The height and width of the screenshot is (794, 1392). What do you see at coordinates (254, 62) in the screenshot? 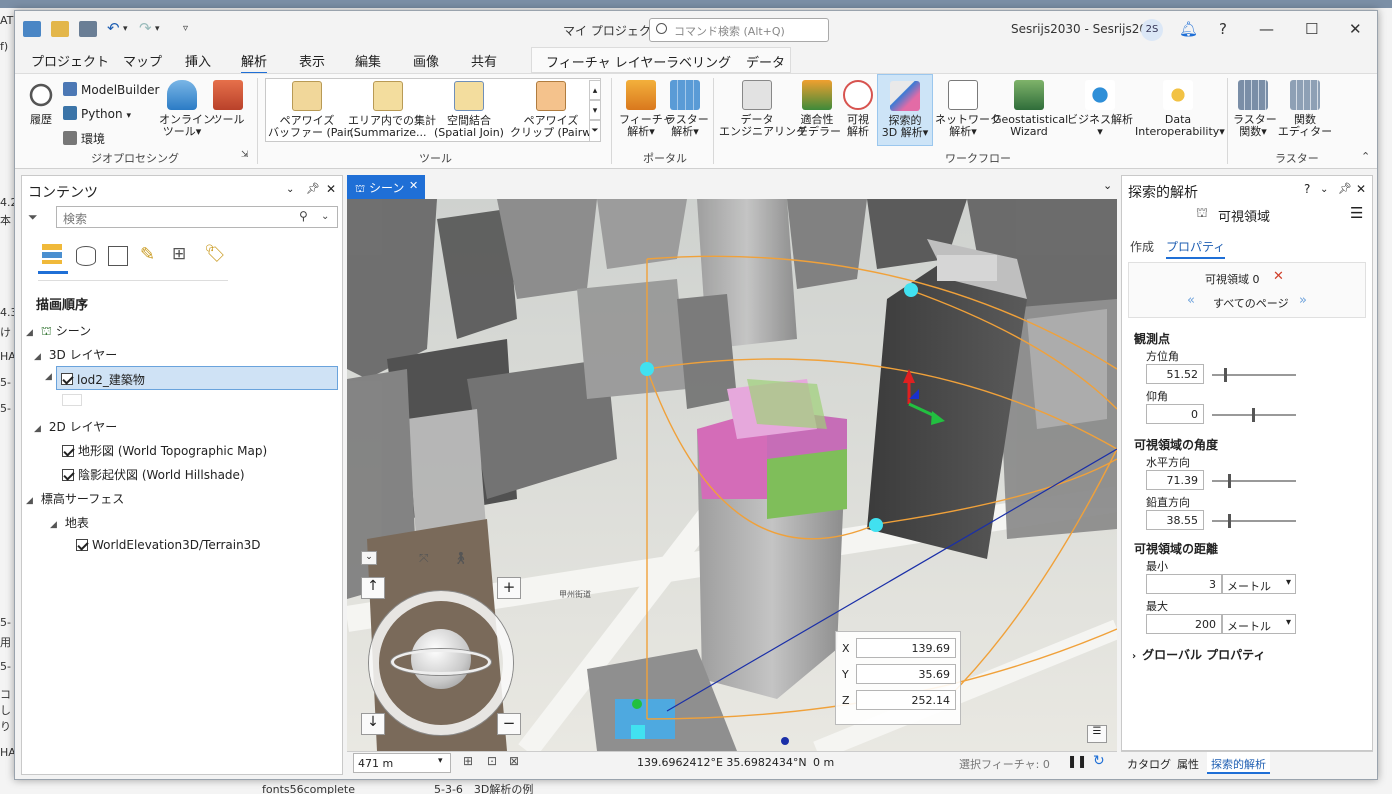
I see `tab-analysis: 解析` at bounding box center [254, 62].